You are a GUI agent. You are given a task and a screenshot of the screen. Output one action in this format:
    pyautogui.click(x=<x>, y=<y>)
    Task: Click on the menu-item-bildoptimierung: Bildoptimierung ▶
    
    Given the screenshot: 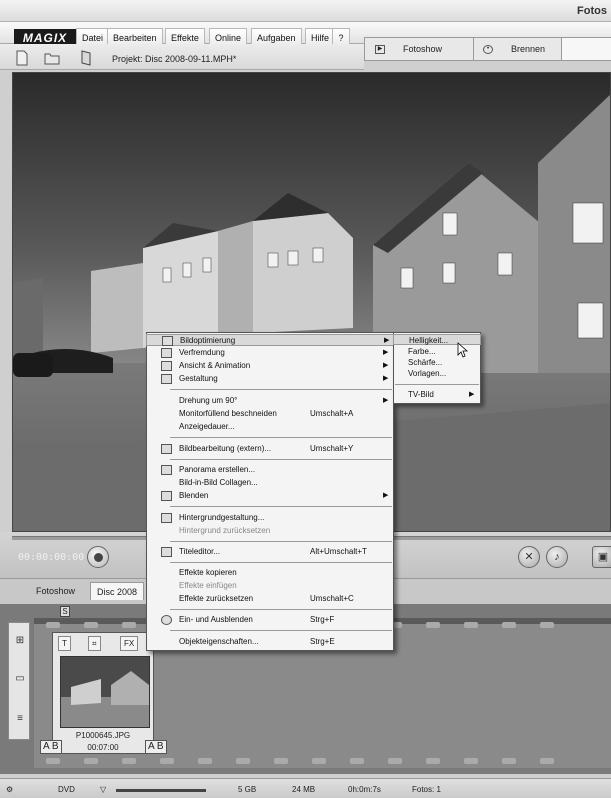 What is the action you would take?
    pyautogui.click(x=270, y=340)
    